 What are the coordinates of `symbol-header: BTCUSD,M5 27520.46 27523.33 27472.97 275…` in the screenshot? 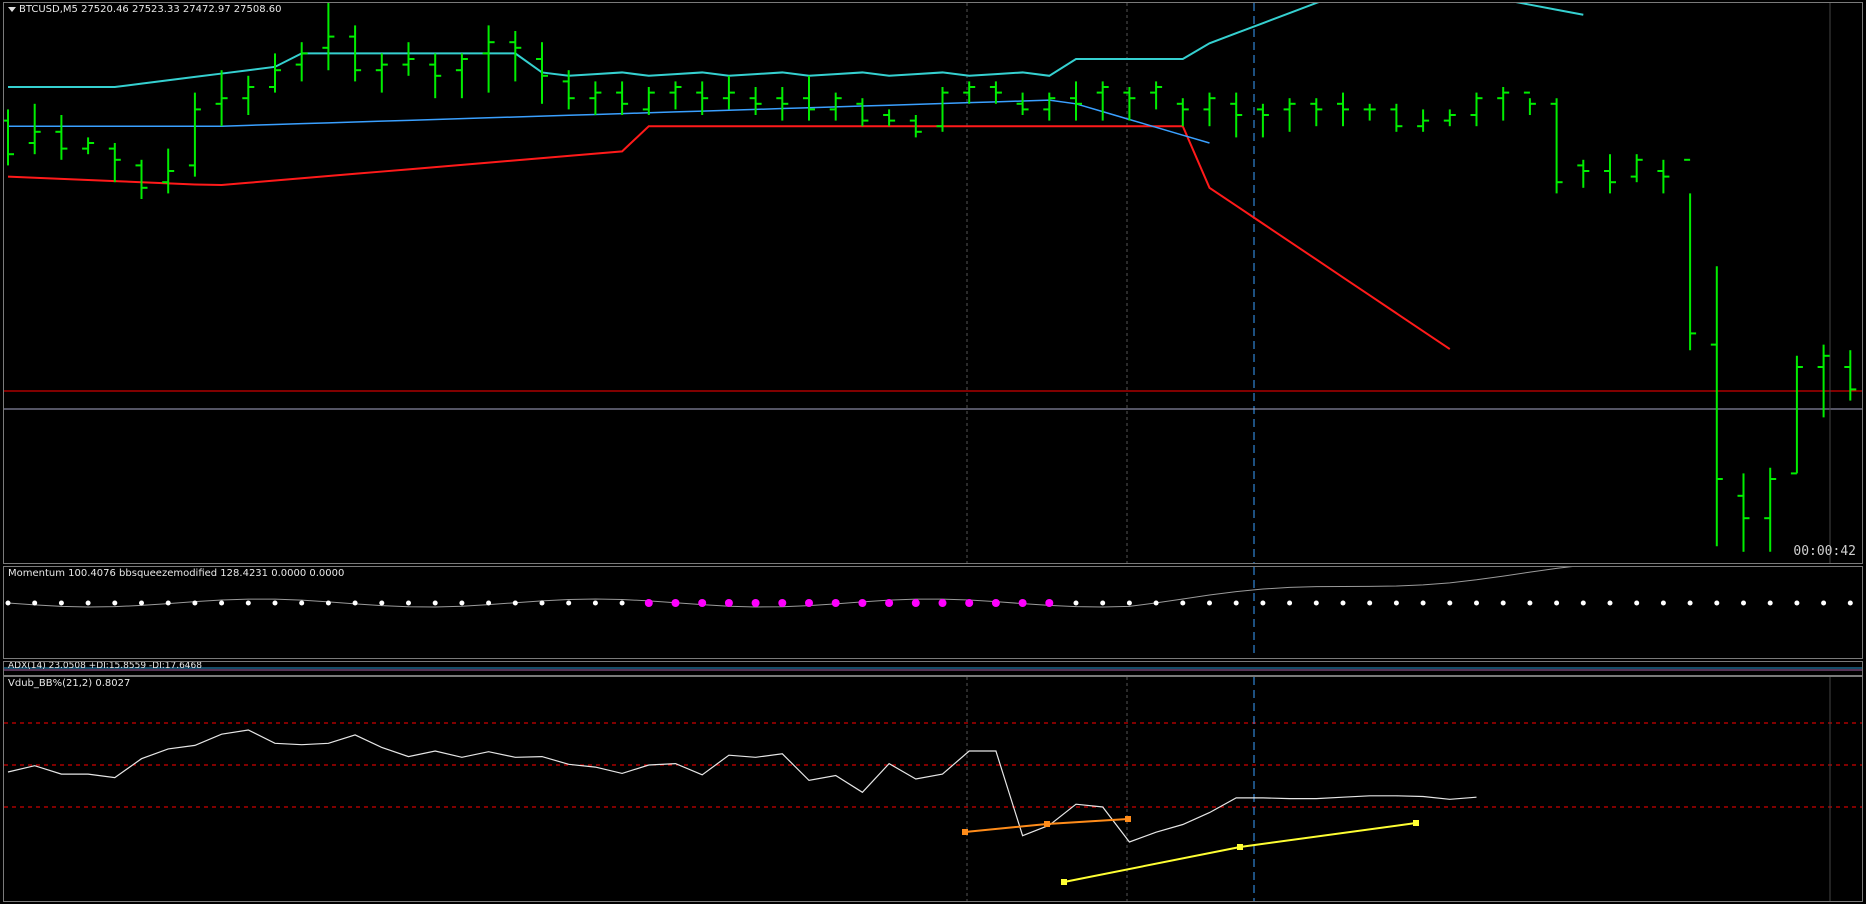 It's located at (144, 9).